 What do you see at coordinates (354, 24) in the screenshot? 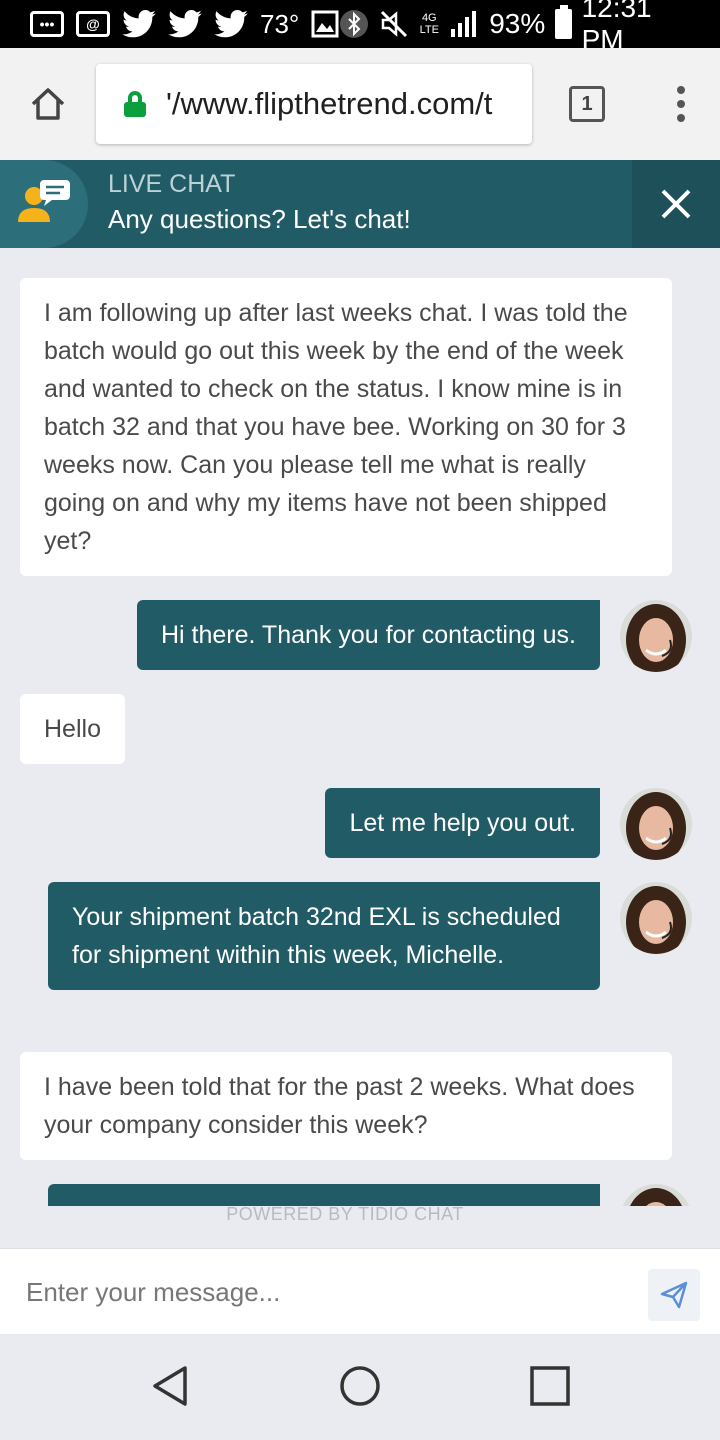
I see `bluetooth-icon` at bounding box center [354, 24].